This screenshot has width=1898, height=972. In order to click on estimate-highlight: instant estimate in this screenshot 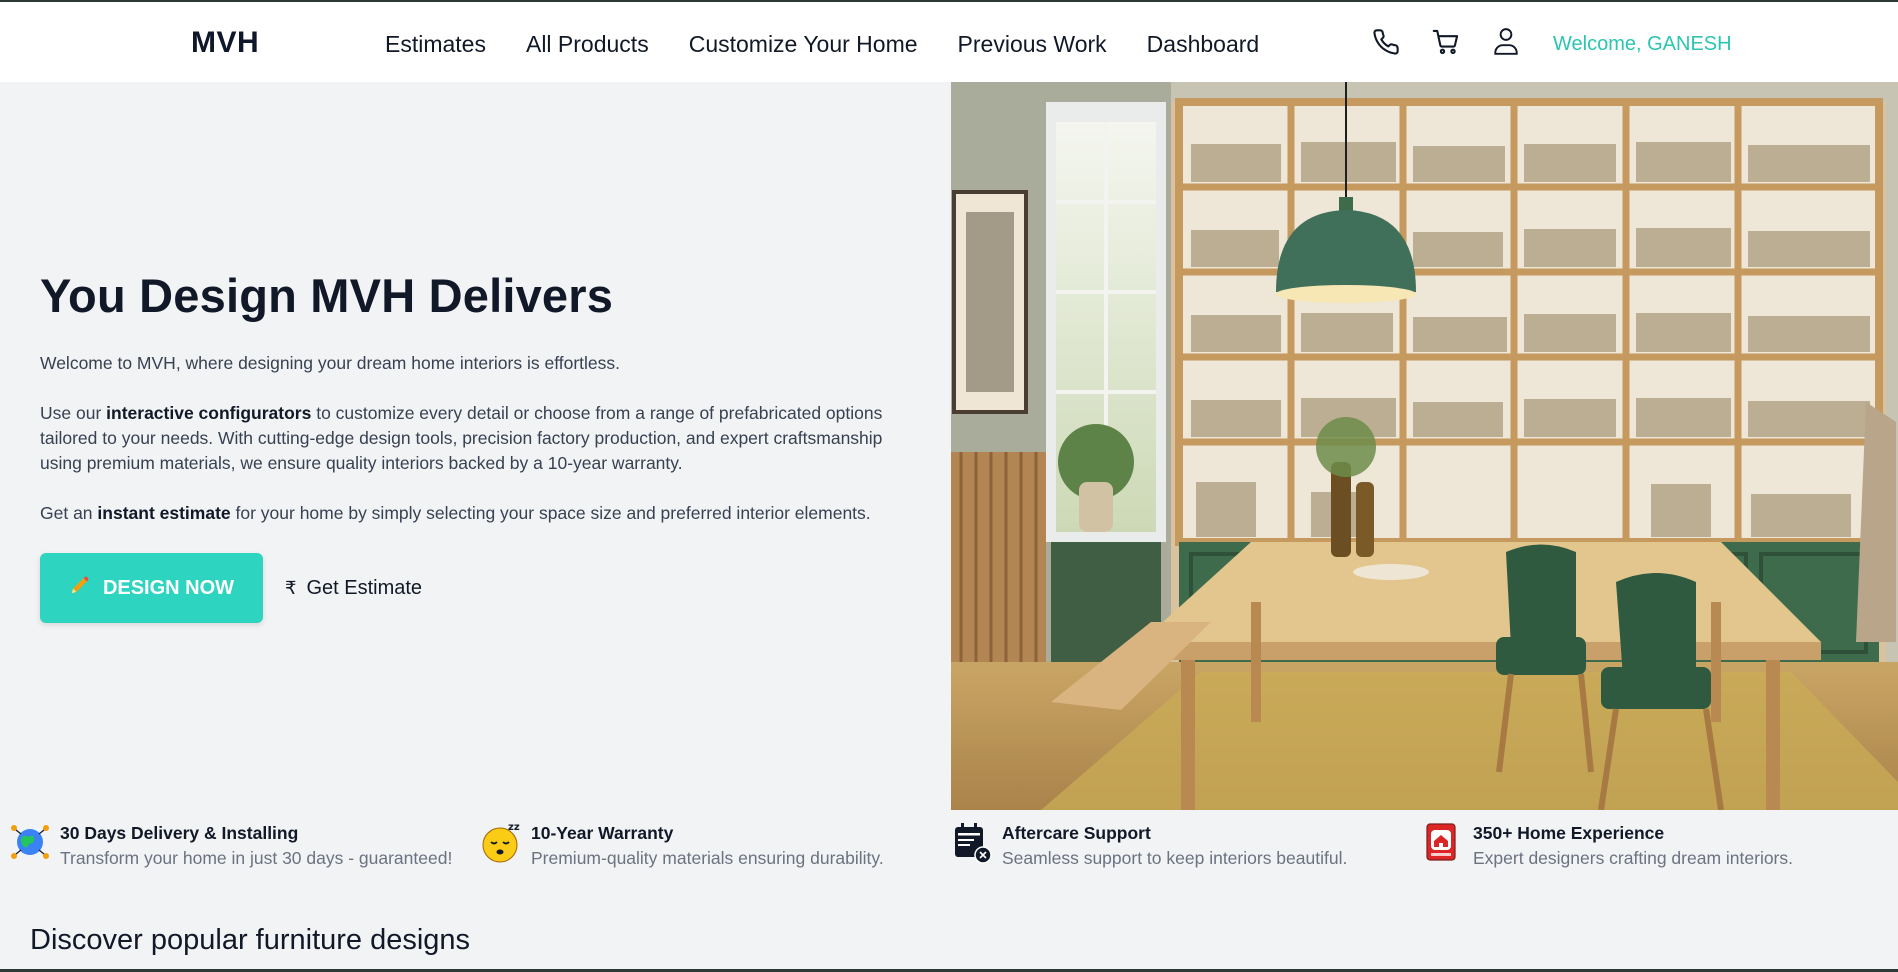, I will do `click(164, 513)`.